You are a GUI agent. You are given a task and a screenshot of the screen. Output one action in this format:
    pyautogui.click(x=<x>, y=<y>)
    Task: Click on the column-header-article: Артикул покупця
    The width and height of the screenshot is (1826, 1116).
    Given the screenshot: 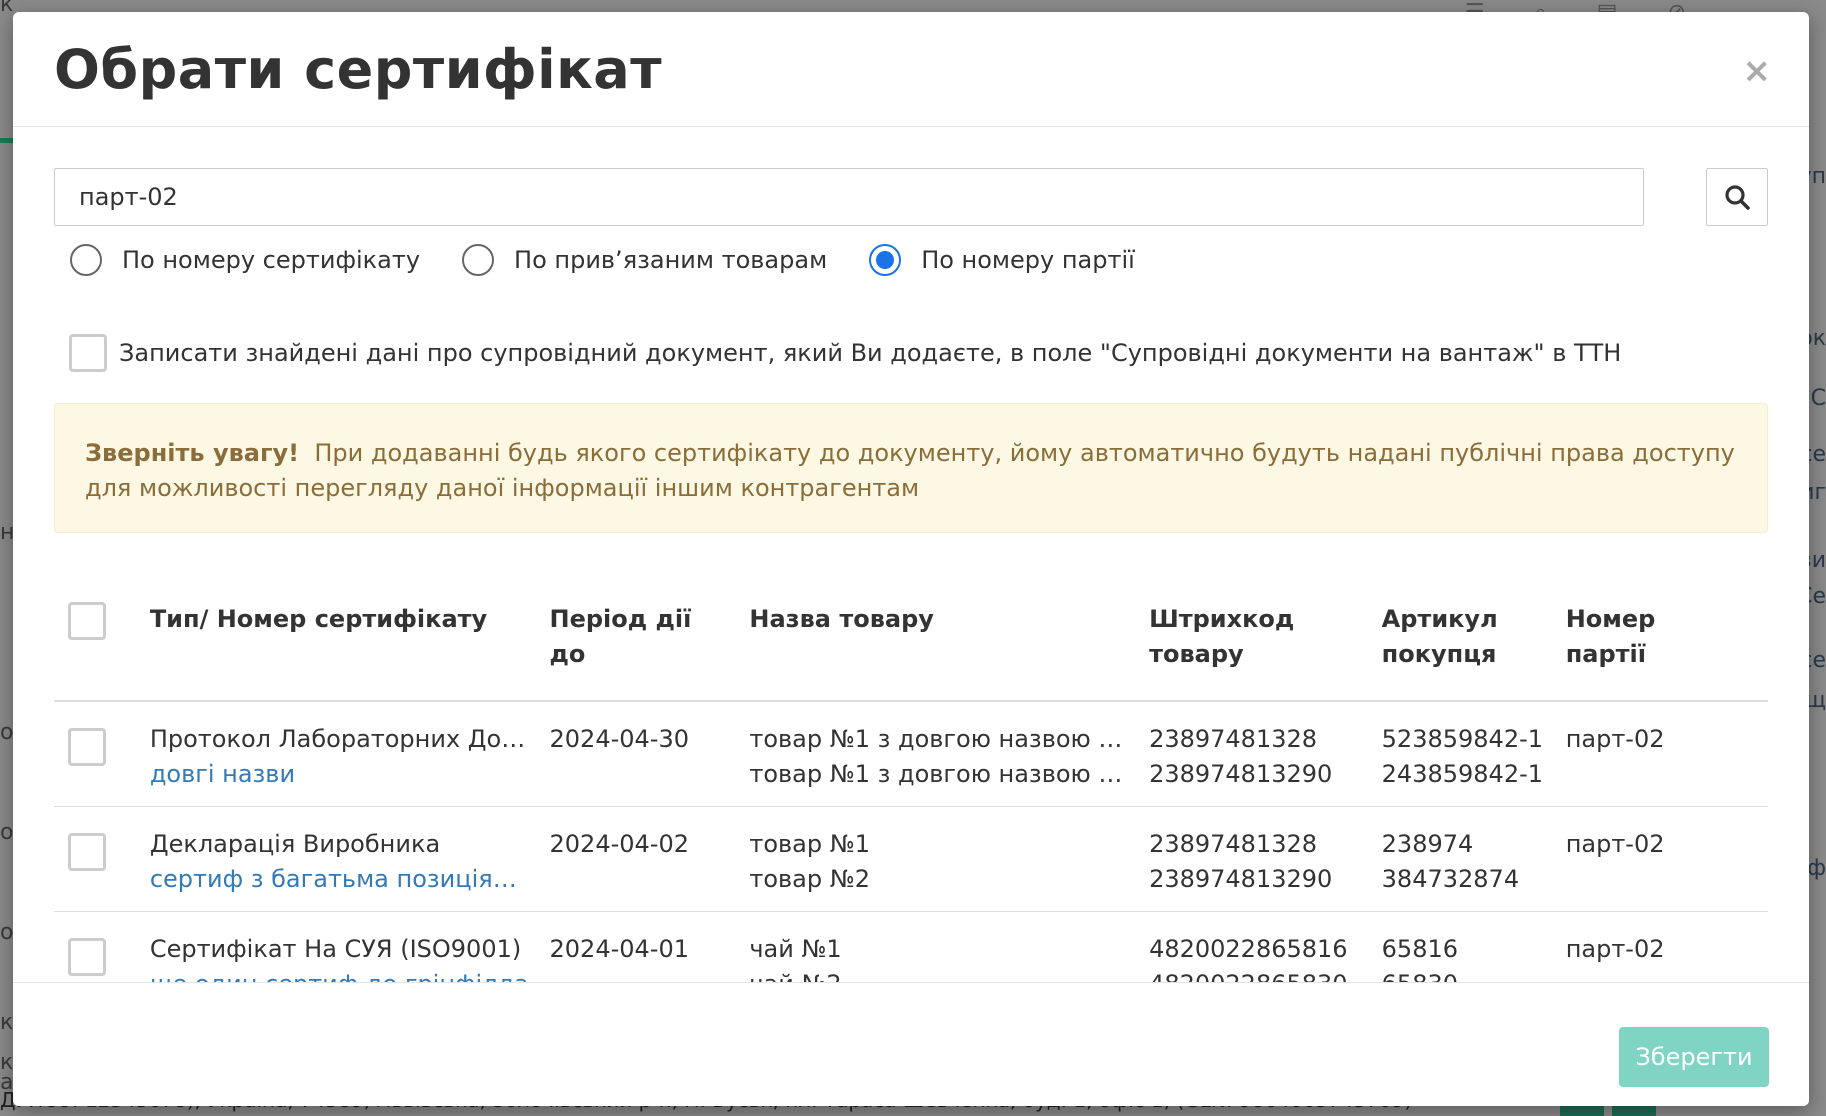 What is the action you would take?
    pyautogui.click(x=1463, y=638)
    